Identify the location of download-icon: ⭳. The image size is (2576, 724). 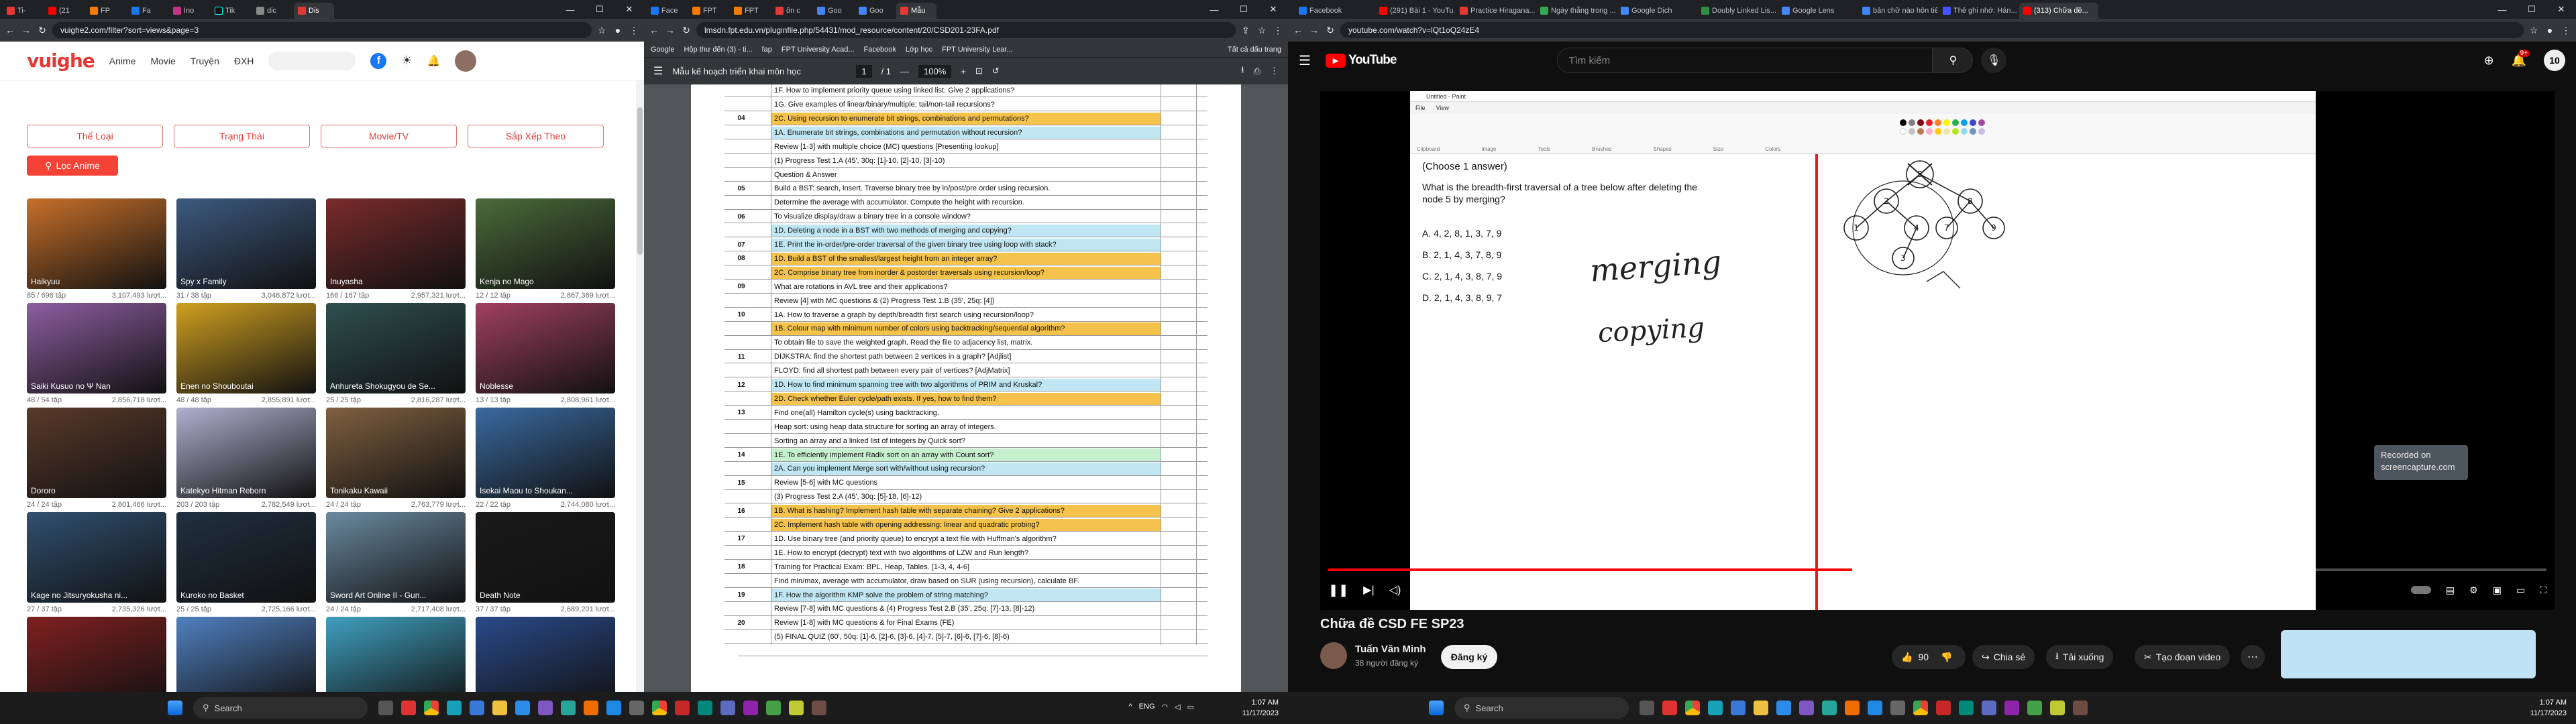
(1242, 71).